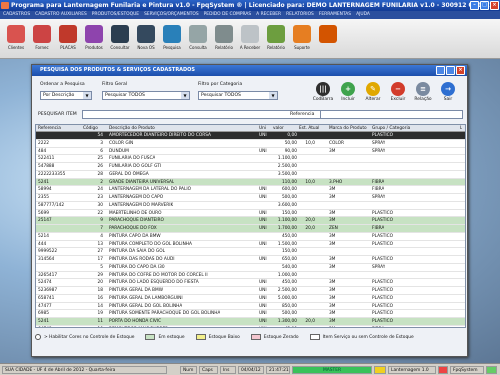  I want to click on menu-item-6: RELATÓRIOS, so click(300, 15).